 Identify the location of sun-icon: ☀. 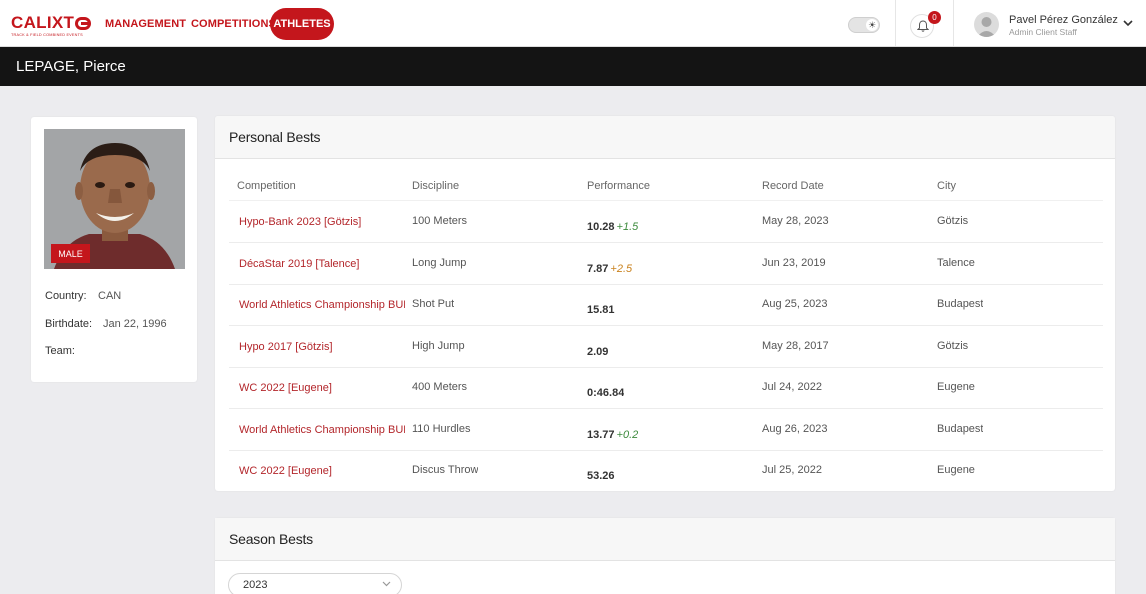
(872, 25).